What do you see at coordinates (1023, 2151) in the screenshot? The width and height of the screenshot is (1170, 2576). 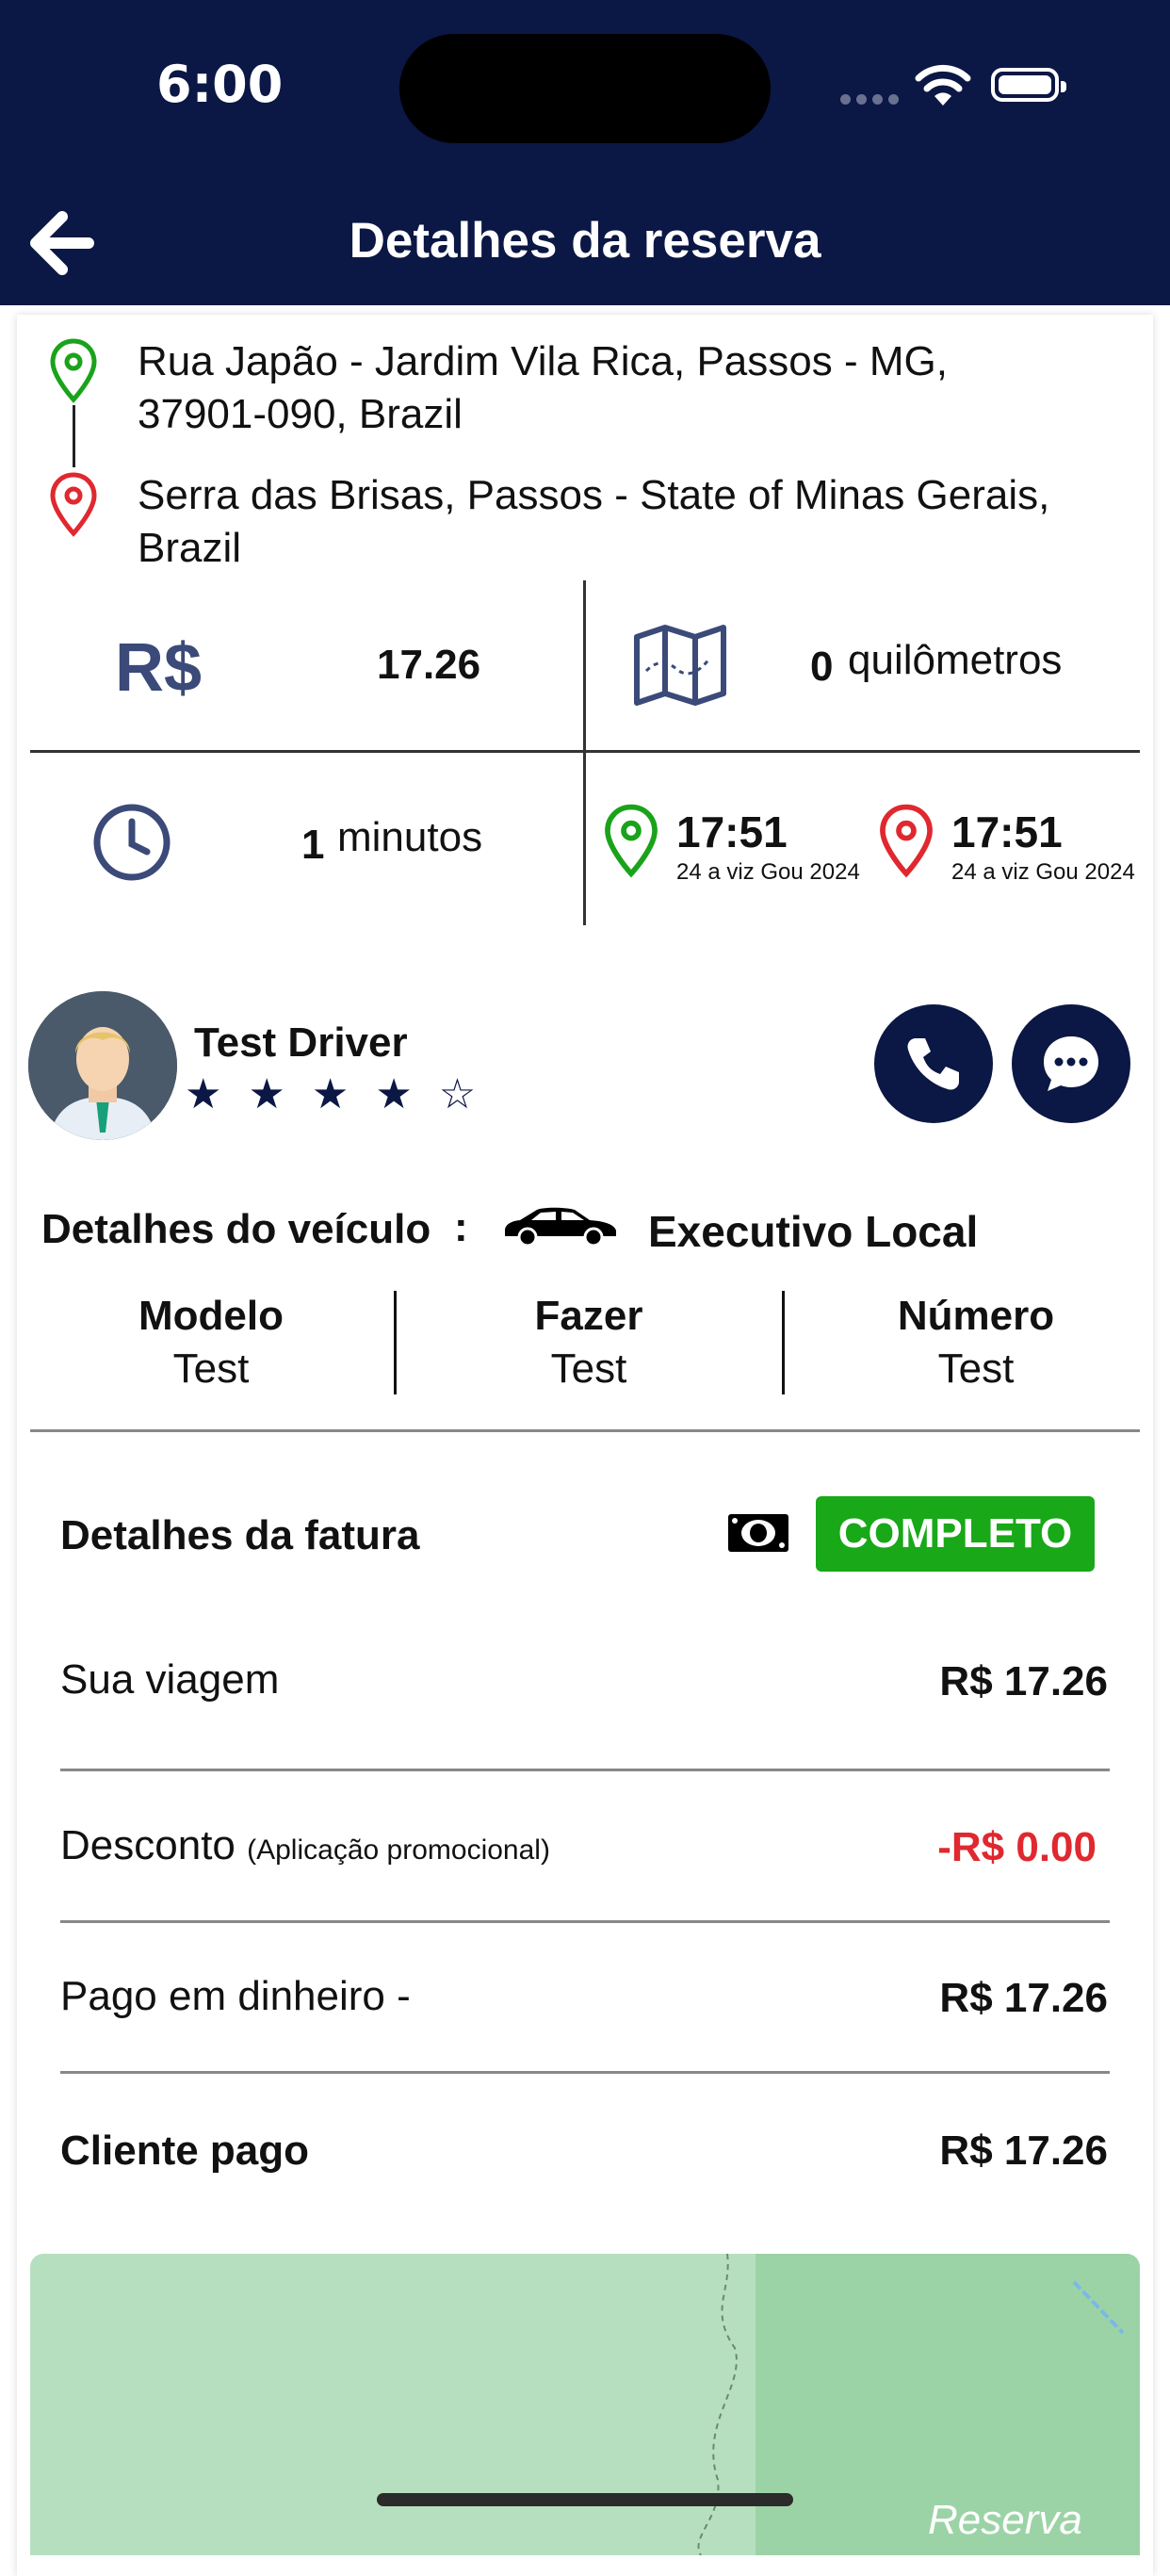 I see `customer-paid-value: R$ 17.26` at bounding box center [1023, 2151].